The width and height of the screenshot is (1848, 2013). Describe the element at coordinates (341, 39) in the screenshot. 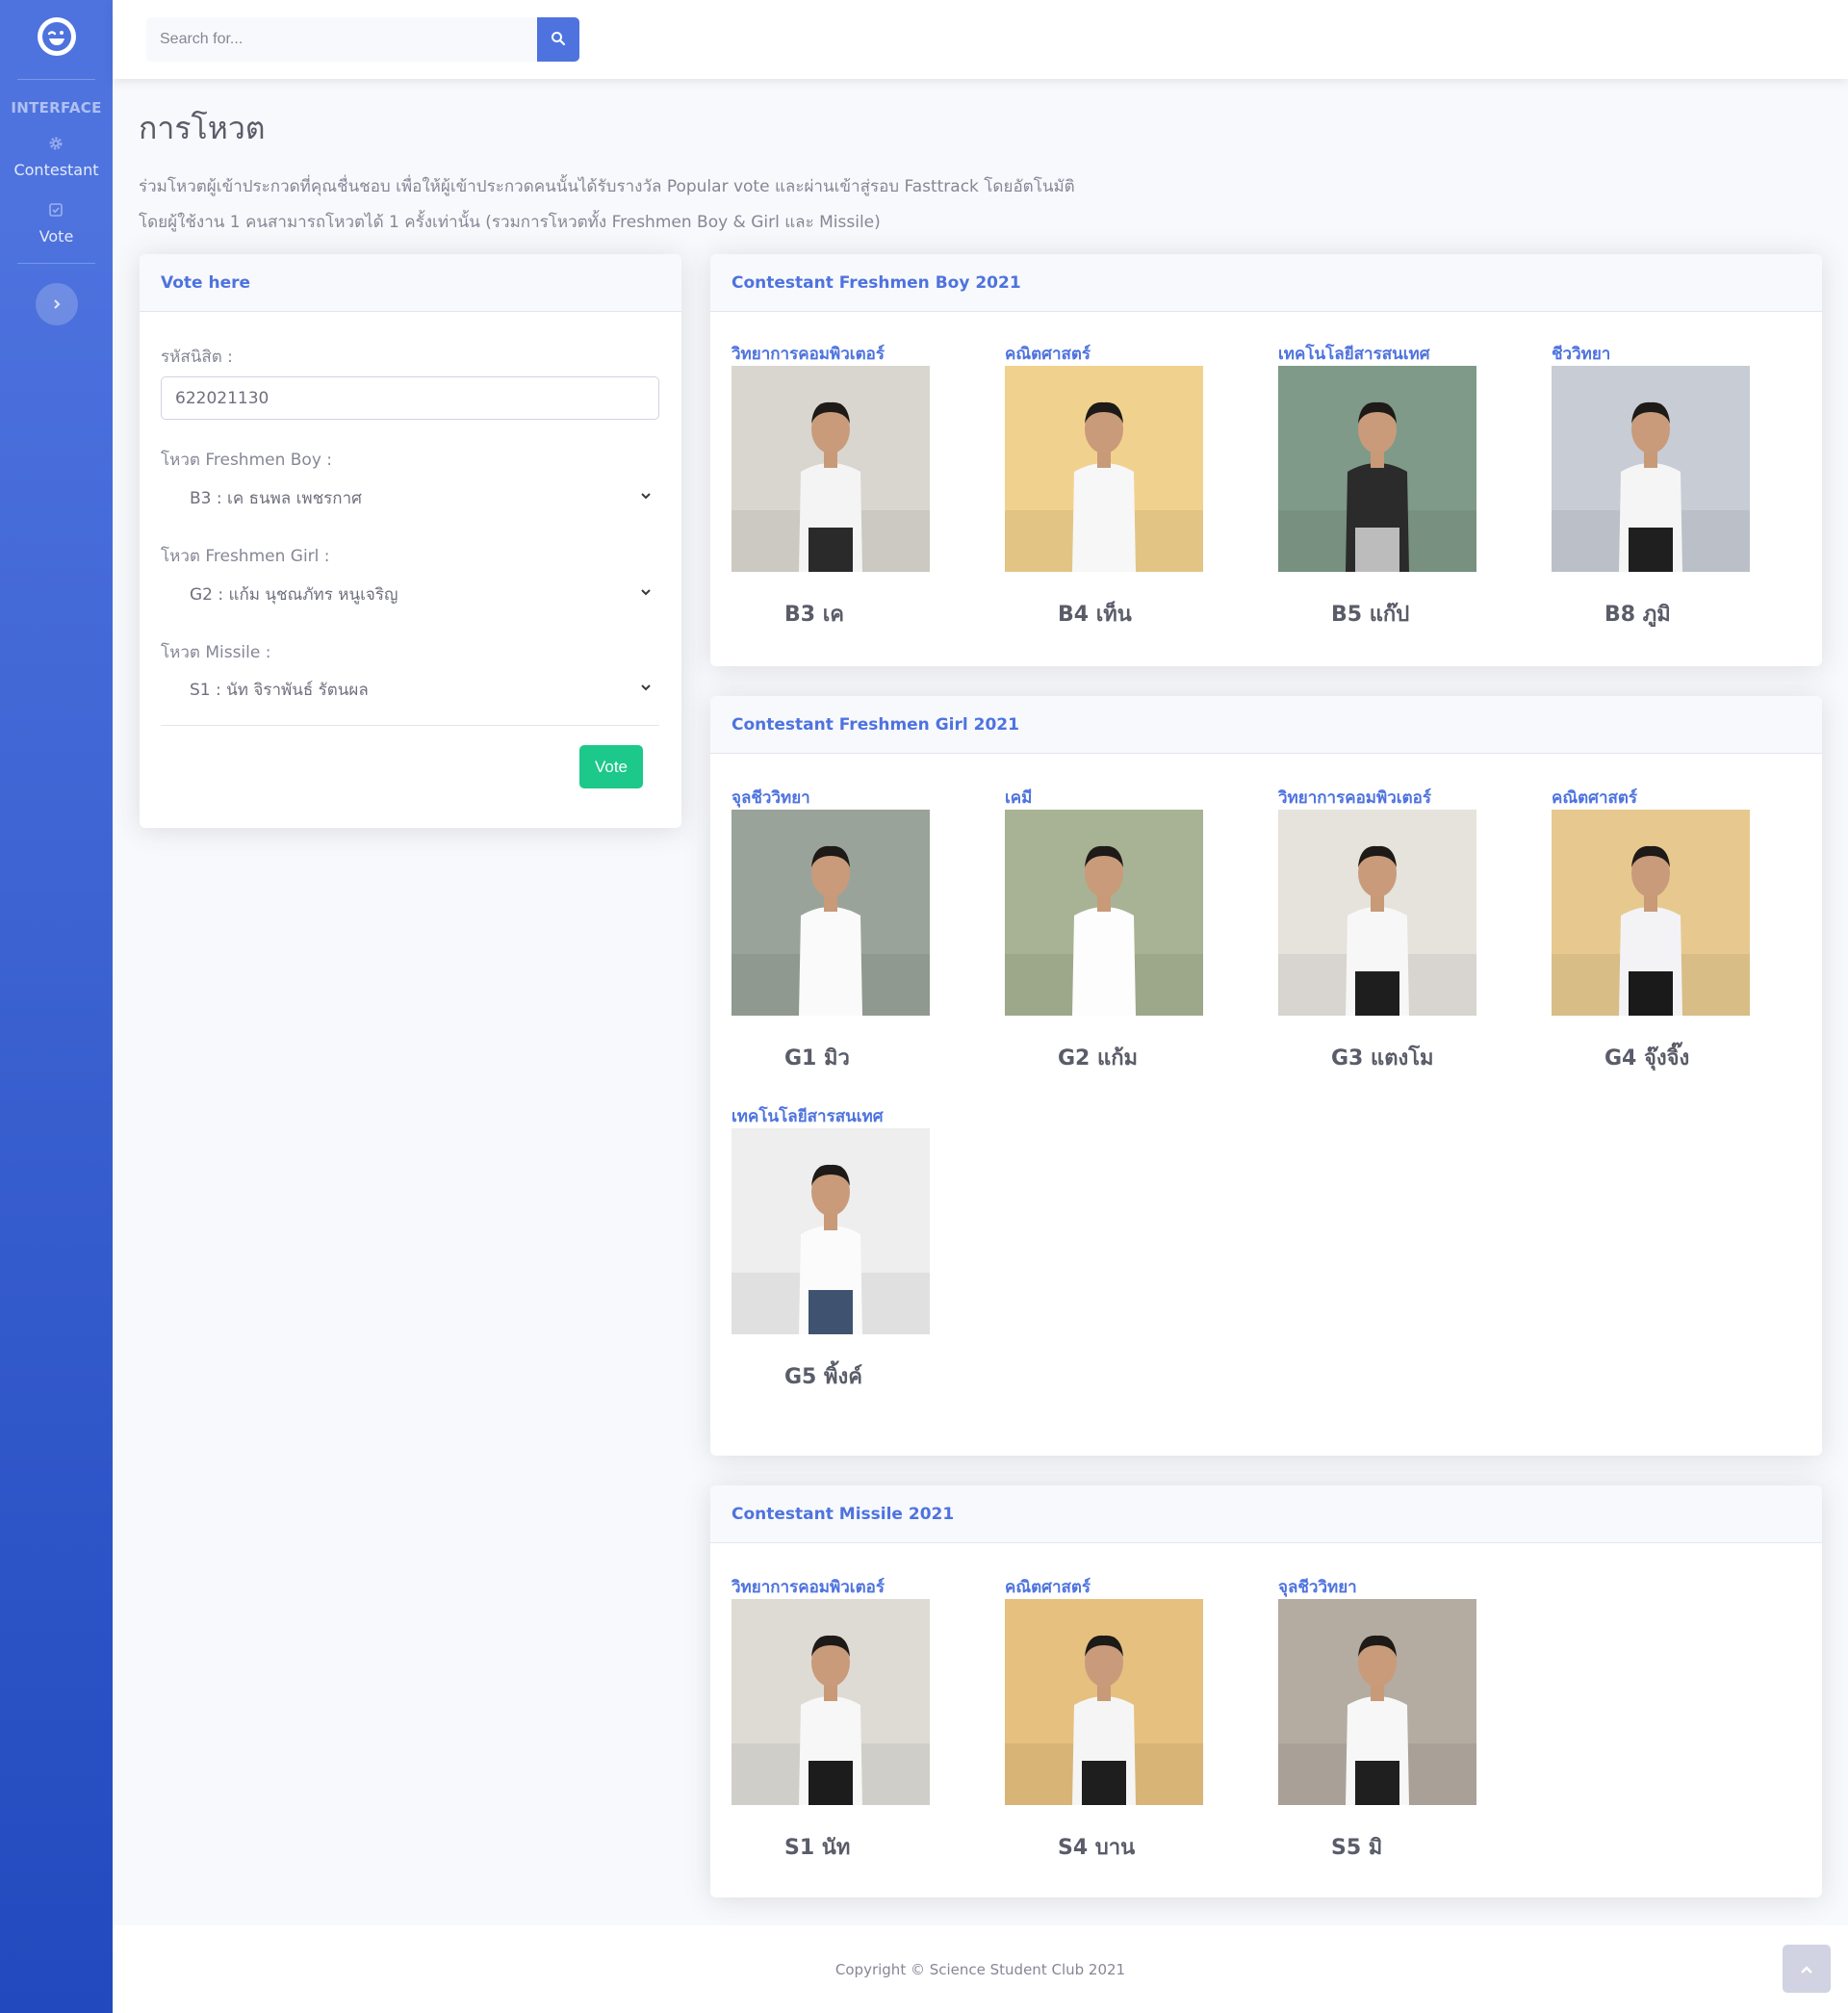

I see `search-input` at that location.